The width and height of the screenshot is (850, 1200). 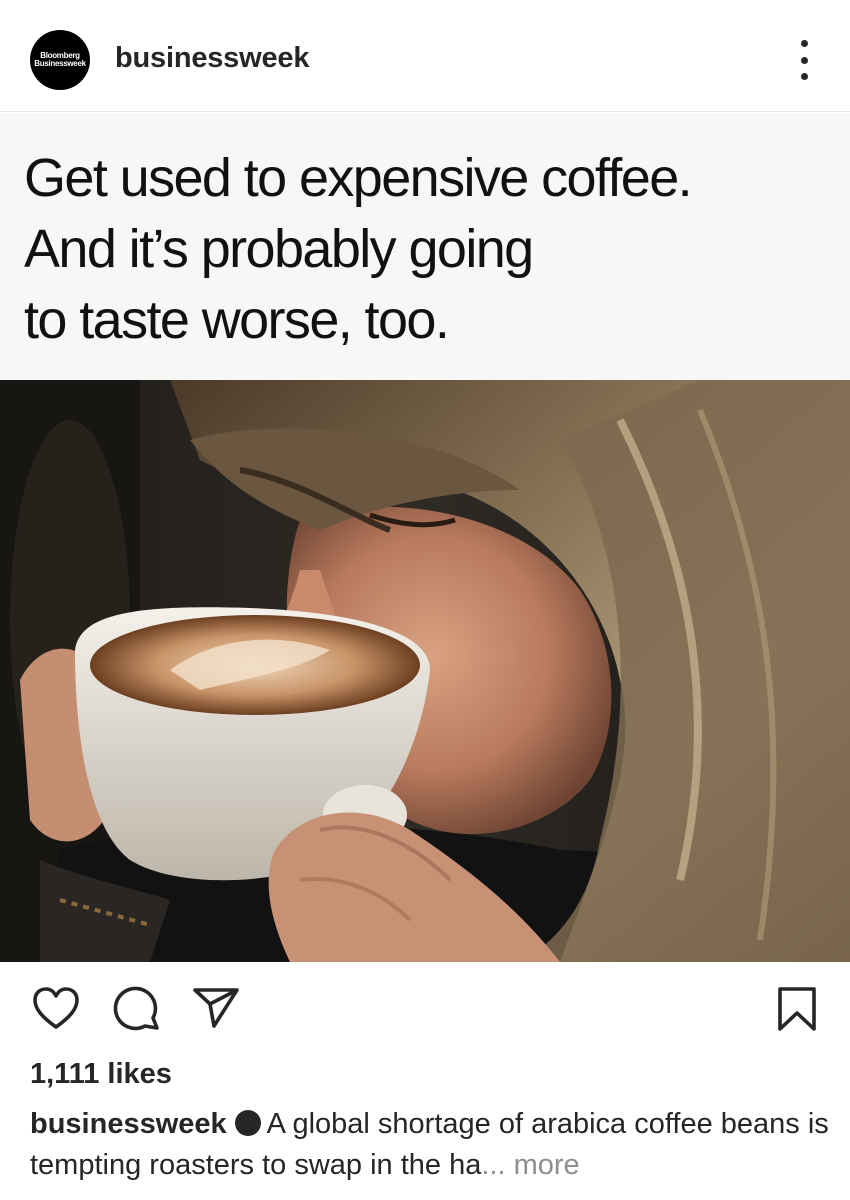 I want to click on avatar-text-line2: Businessweek, so click(x=60, y=63).